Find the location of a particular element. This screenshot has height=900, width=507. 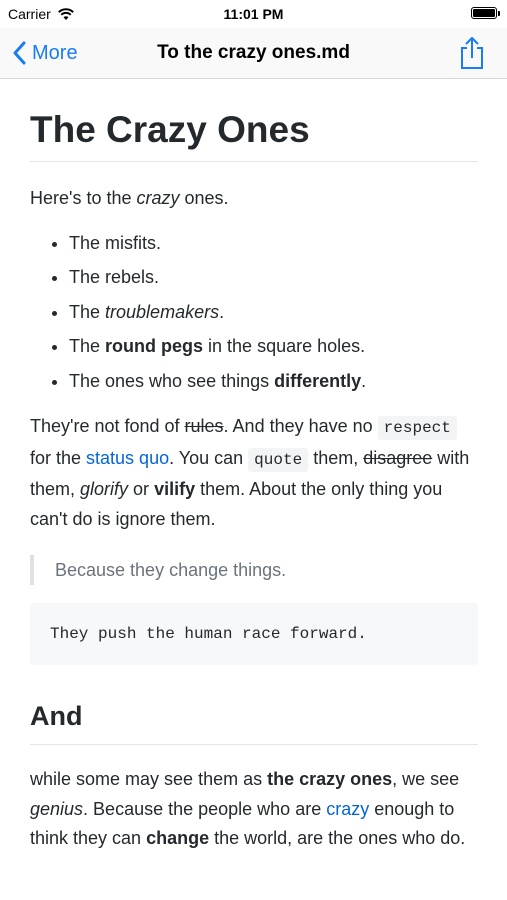

status-time: 11:01 PM is located at coordinates (253, 14).